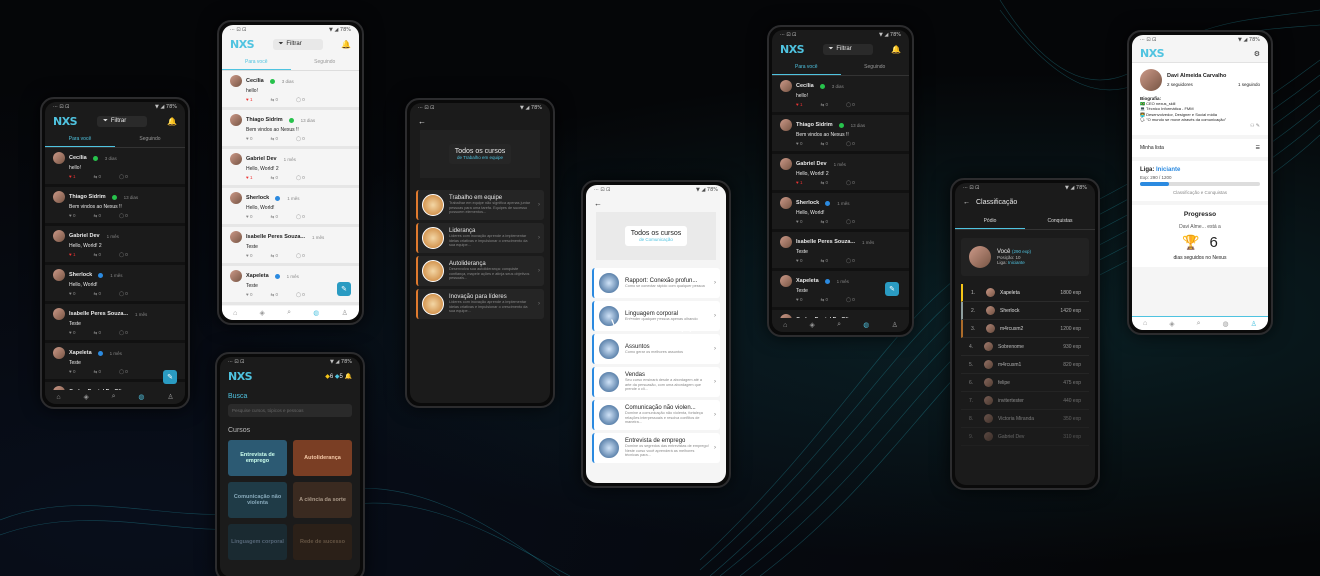  Describe the element at coordinates (1060, 221) in the screenshot. I see `tab-achievements: Conquistas` at that location.